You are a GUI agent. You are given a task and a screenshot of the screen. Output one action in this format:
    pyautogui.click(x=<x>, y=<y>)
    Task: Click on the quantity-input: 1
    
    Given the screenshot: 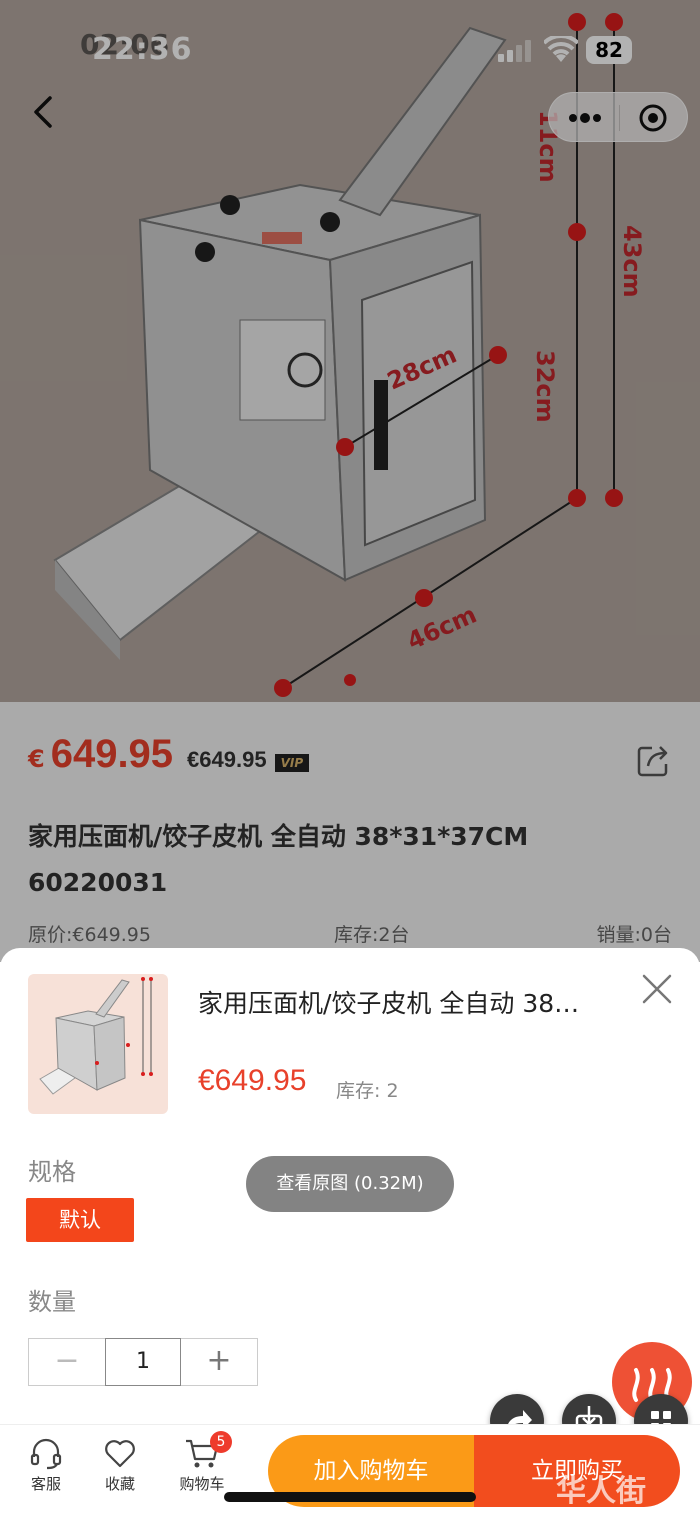 What is the action you would take?
    pyautogui.click(x=143, y=1362)
    